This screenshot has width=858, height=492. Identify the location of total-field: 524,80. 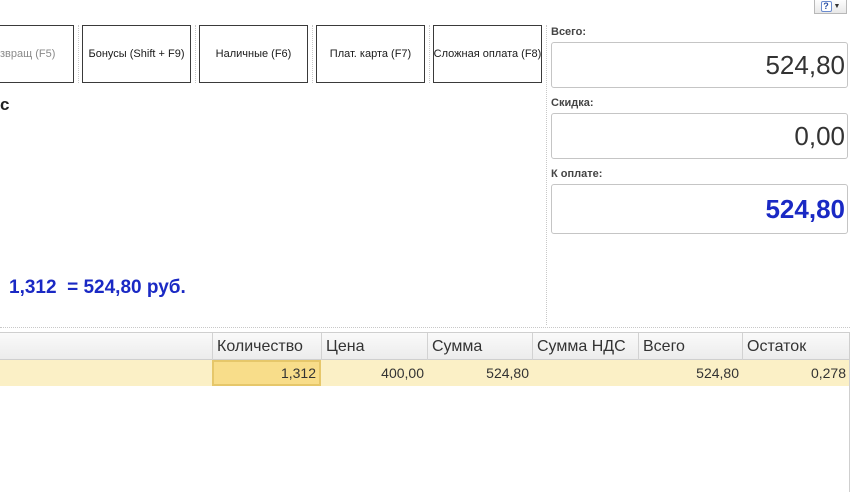
(699, 65).